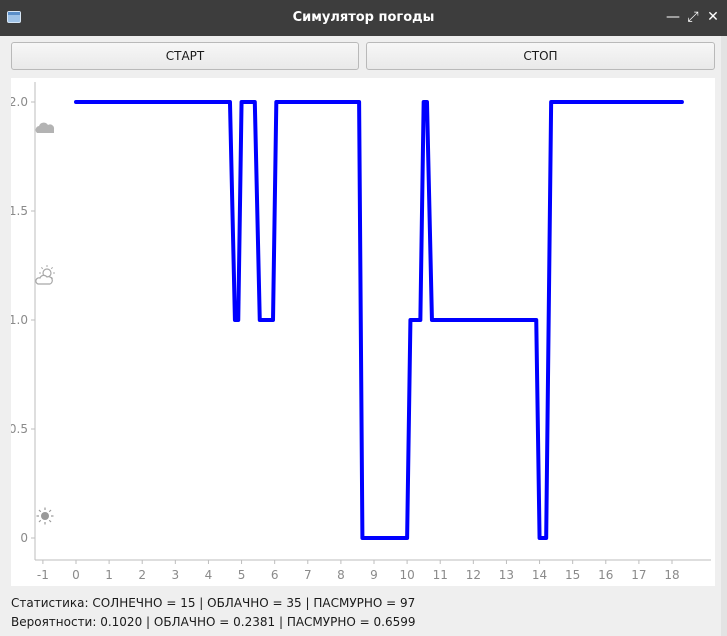 Image resolution: width=727 pixels, height=636 pixels. What do you see at coordinates (19, 429) in the screenshot?
I see `y-tick-label: 0.5` at bounding box center [19, 429].